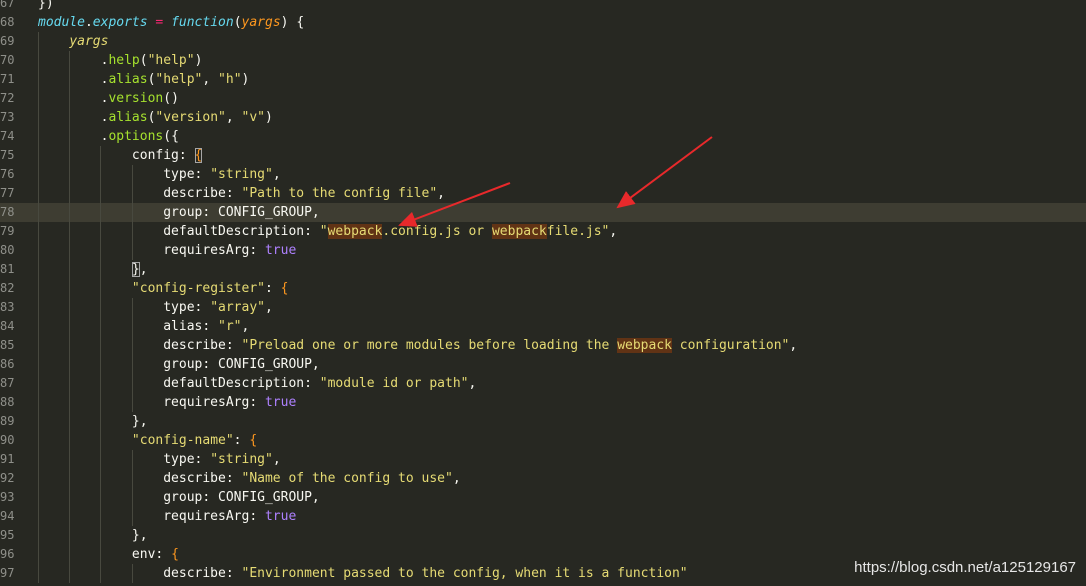 The image size is (1086, 586). Describe the element at coordinates (543, 79) in the screenshot. I see `code-line: 71 .alias("help", "h")` at that location.